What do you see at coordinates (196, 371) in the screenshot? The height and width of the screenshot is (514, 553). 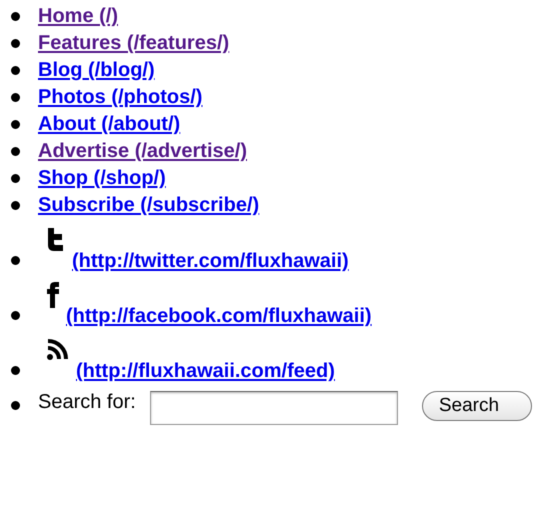 I see `social-link: (http://fluxhawaii.com/feed)` at bounding box center [196, 371].